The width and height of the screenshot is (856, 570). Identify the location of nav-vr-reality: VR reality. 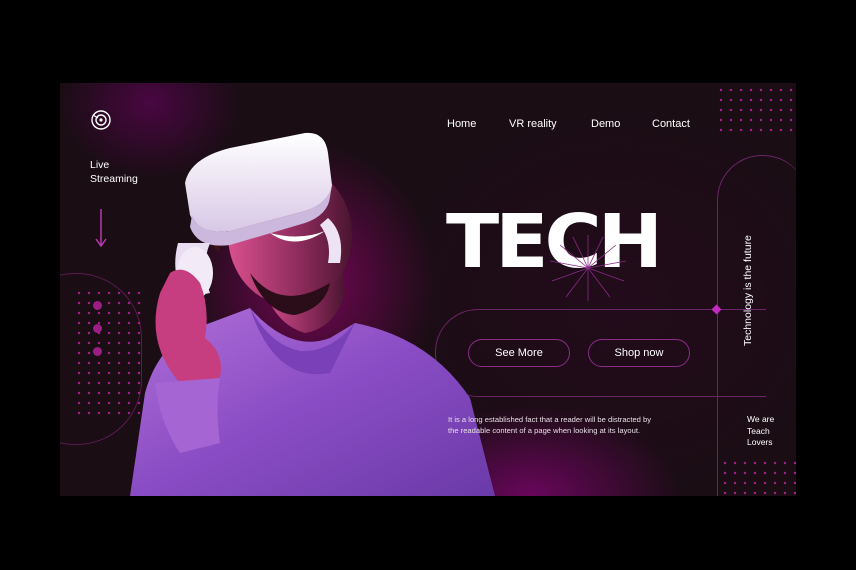
(533, 124).